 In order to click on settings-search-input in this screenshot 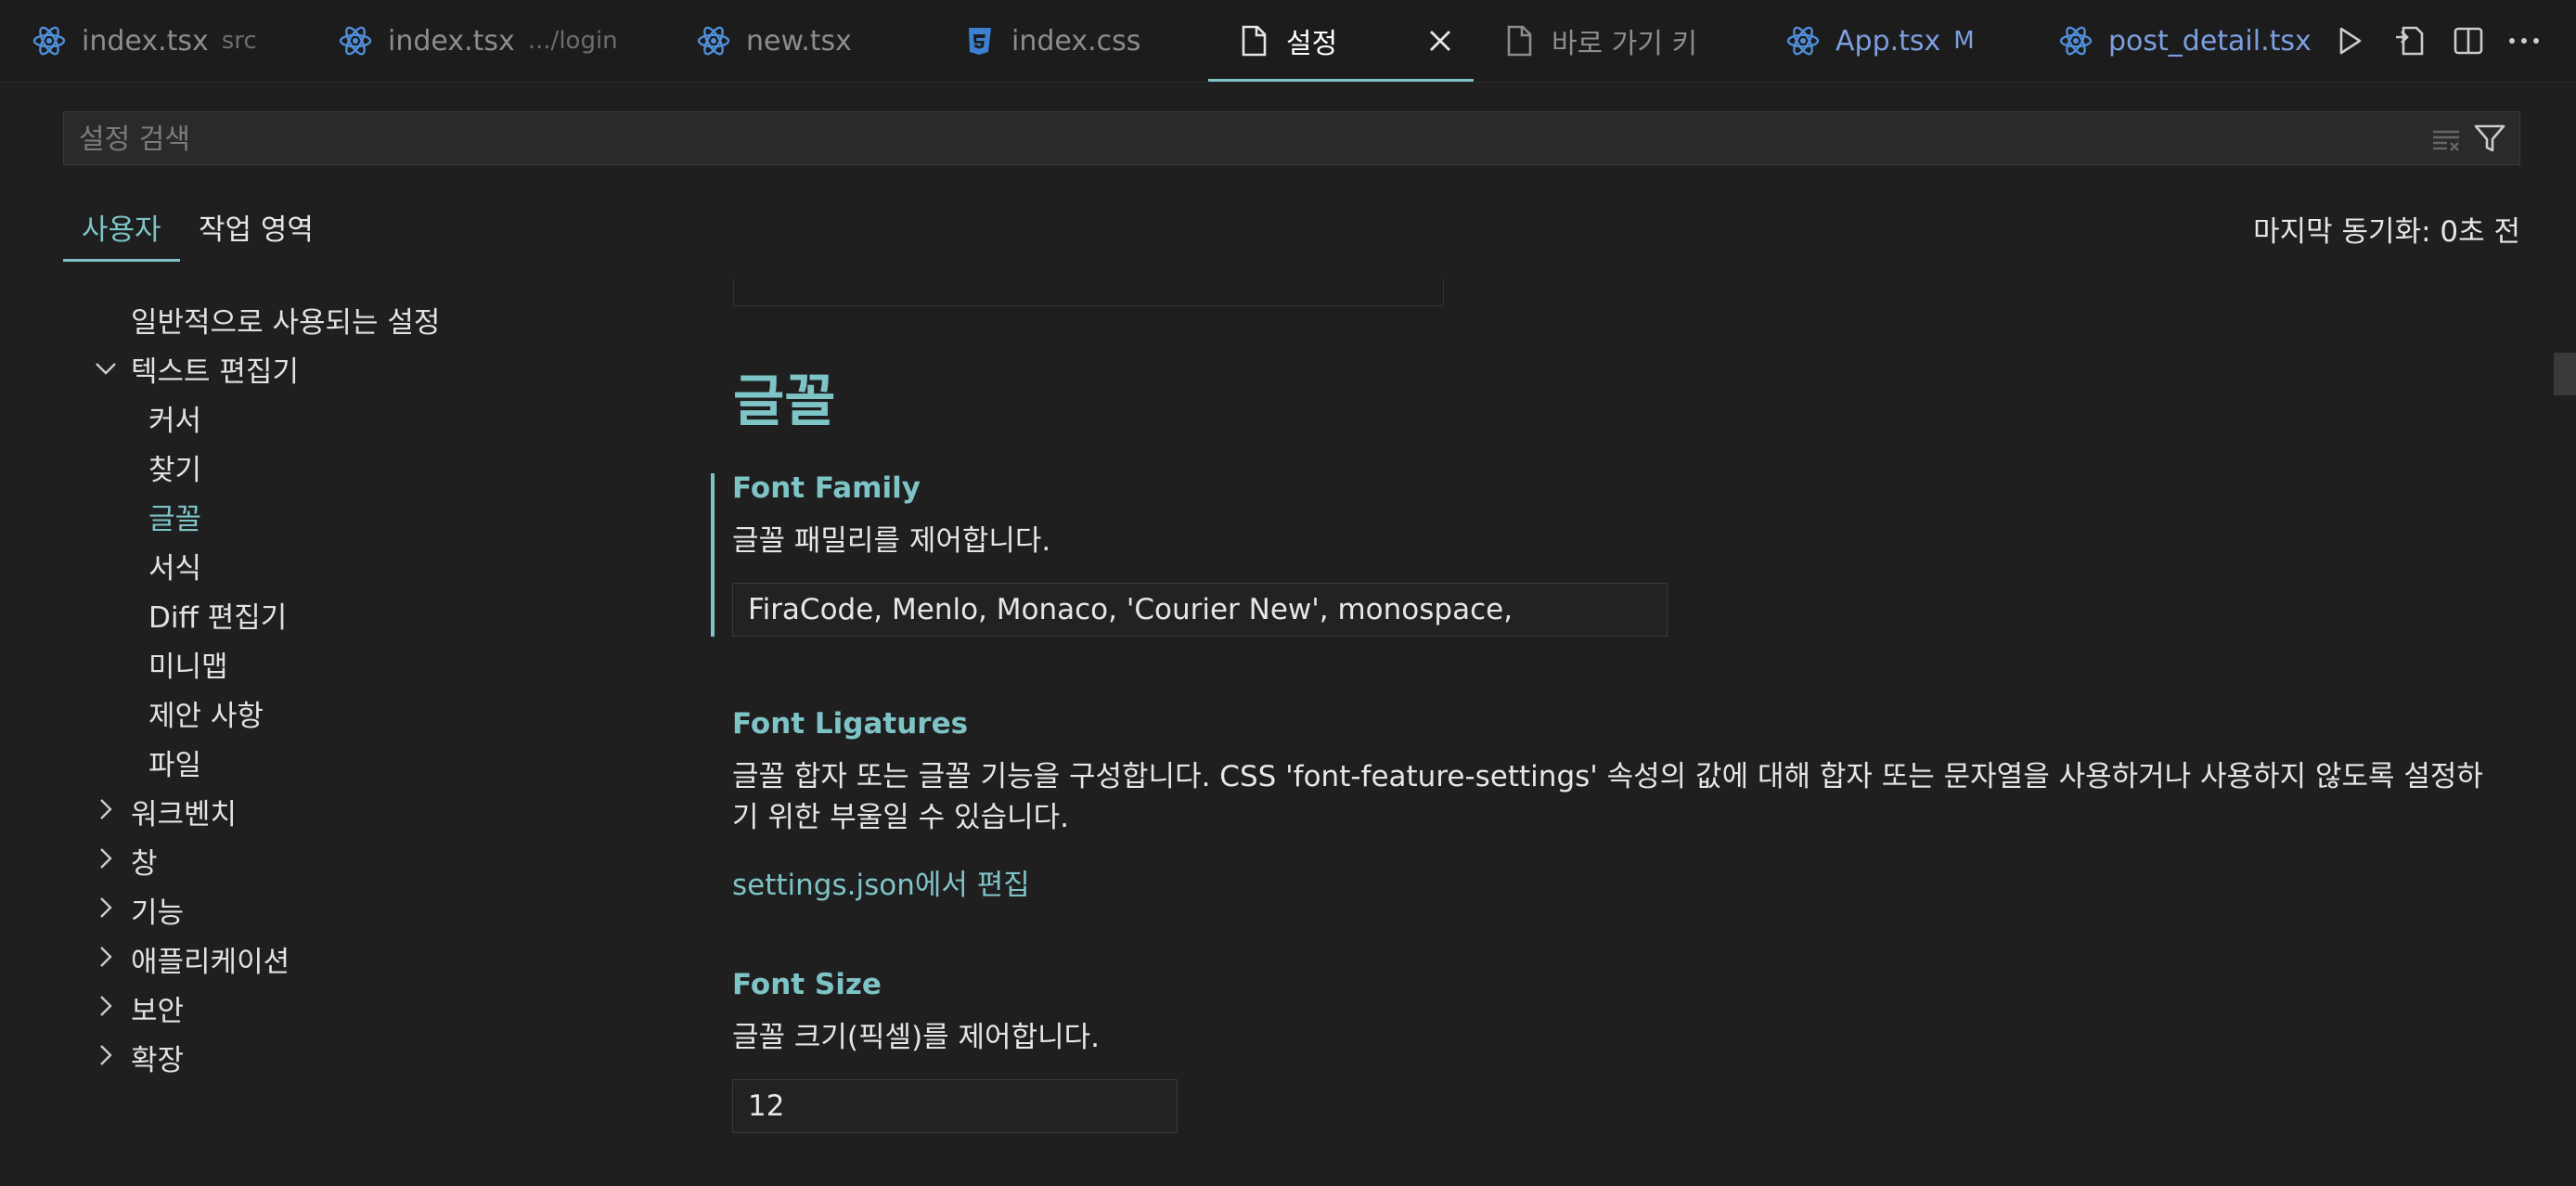, I will do `click(1239, 139)`.